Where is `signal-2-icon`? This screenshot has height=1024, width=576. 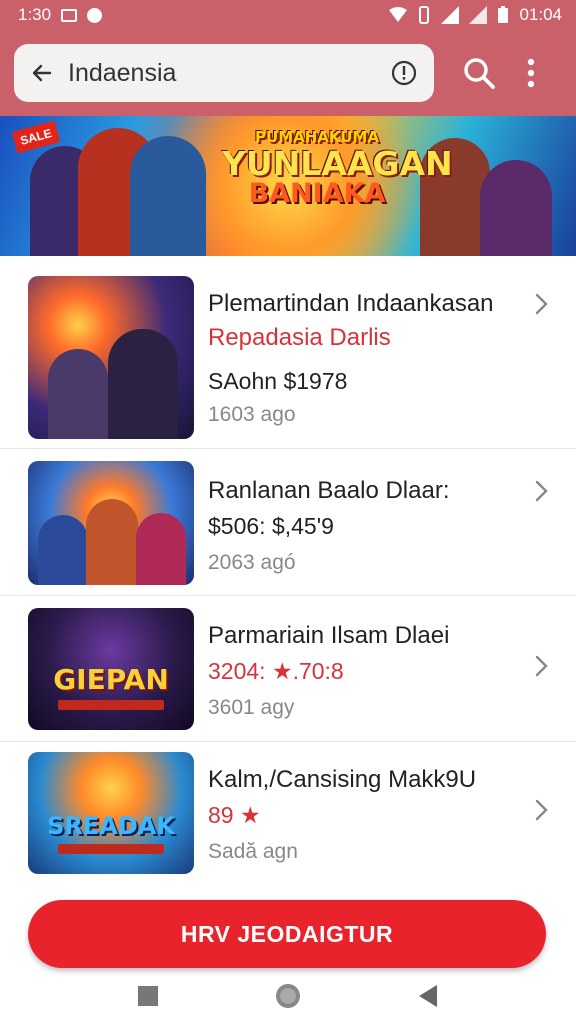
signal-2-icon is located at coordinates (478, 15).